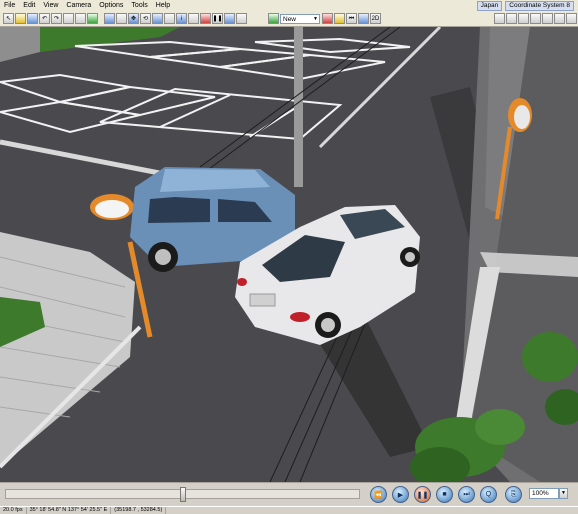 This screenshot has width=578, height=514. What do you see at coordinates (29, 5) in the screenshot?
I see `menu-edit: Edit` at bounding box center [29, 5].